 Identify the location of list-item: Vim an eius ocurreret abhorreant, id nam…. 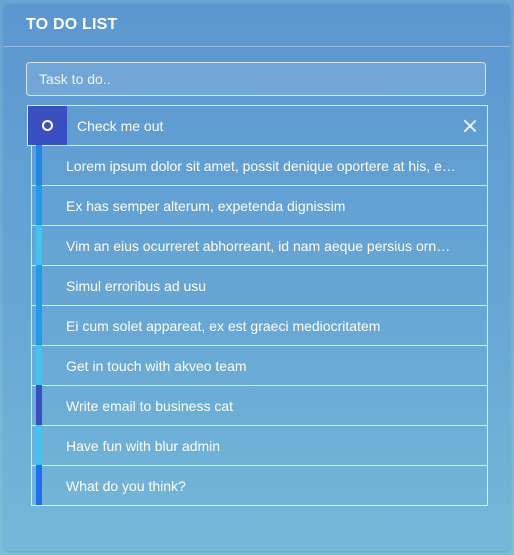
(259, 245).